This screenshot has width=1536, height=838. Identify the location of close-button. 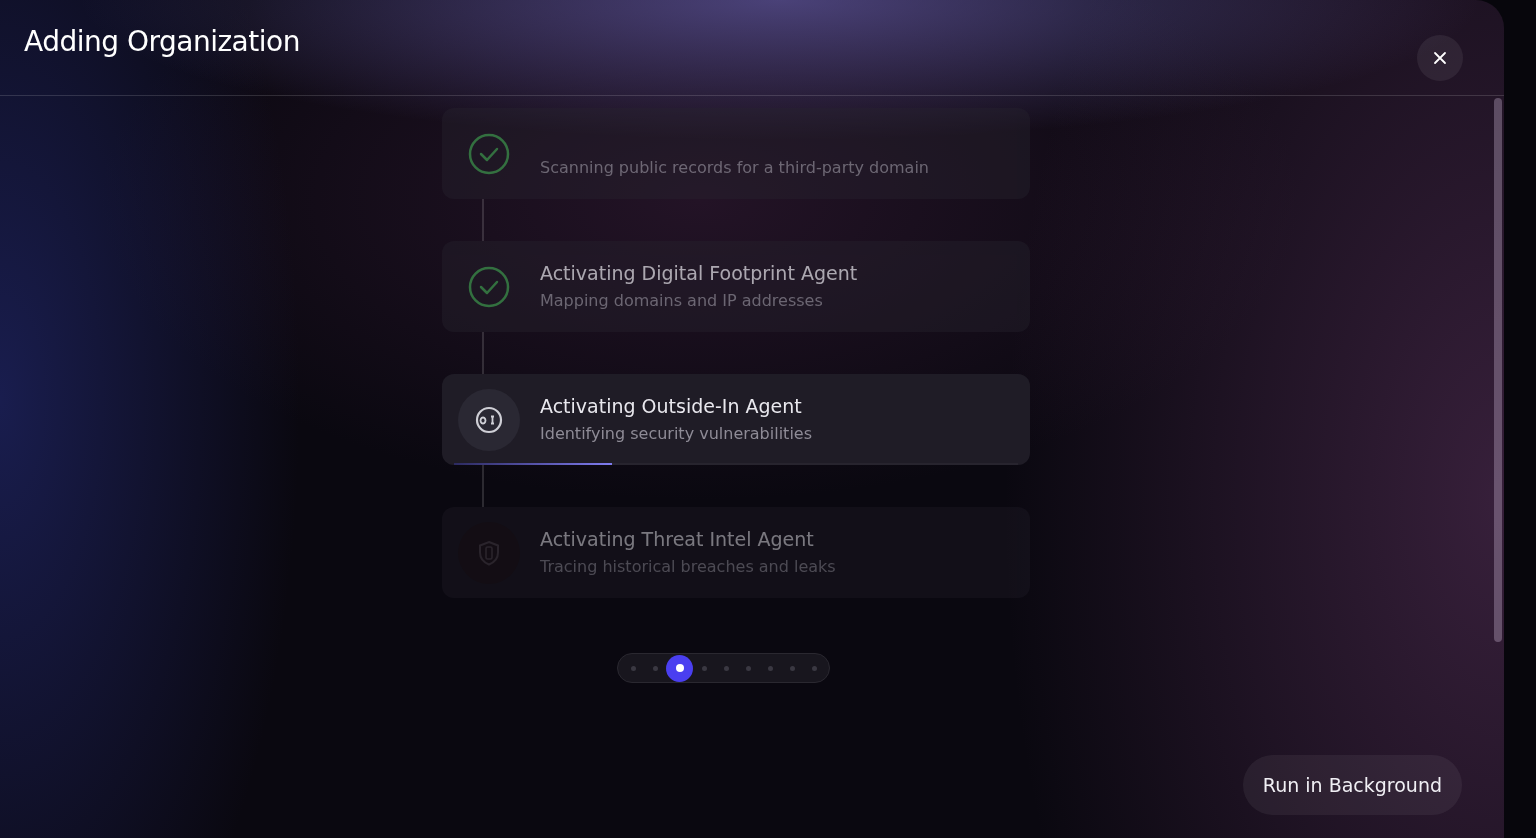
(1440, 57).